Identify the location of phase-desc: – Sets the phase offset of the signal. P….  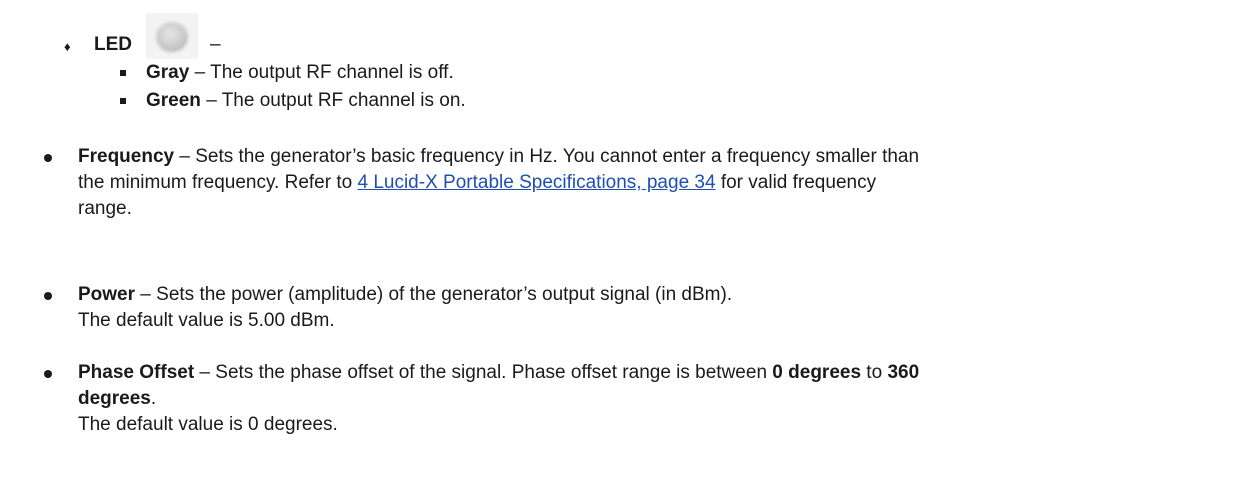
(483, 372).